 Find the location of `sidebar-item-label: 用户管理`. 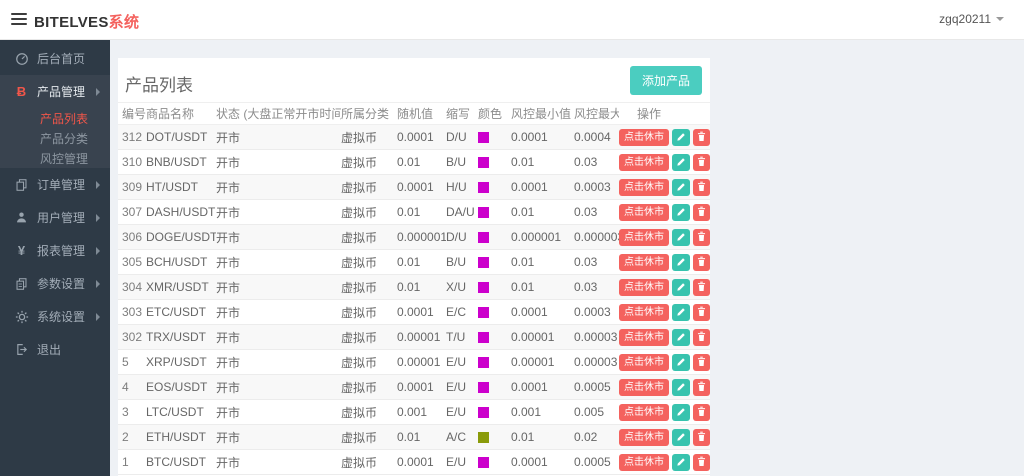

sidebar-item-label: 用户管理 is located at coordinates (61, 218).